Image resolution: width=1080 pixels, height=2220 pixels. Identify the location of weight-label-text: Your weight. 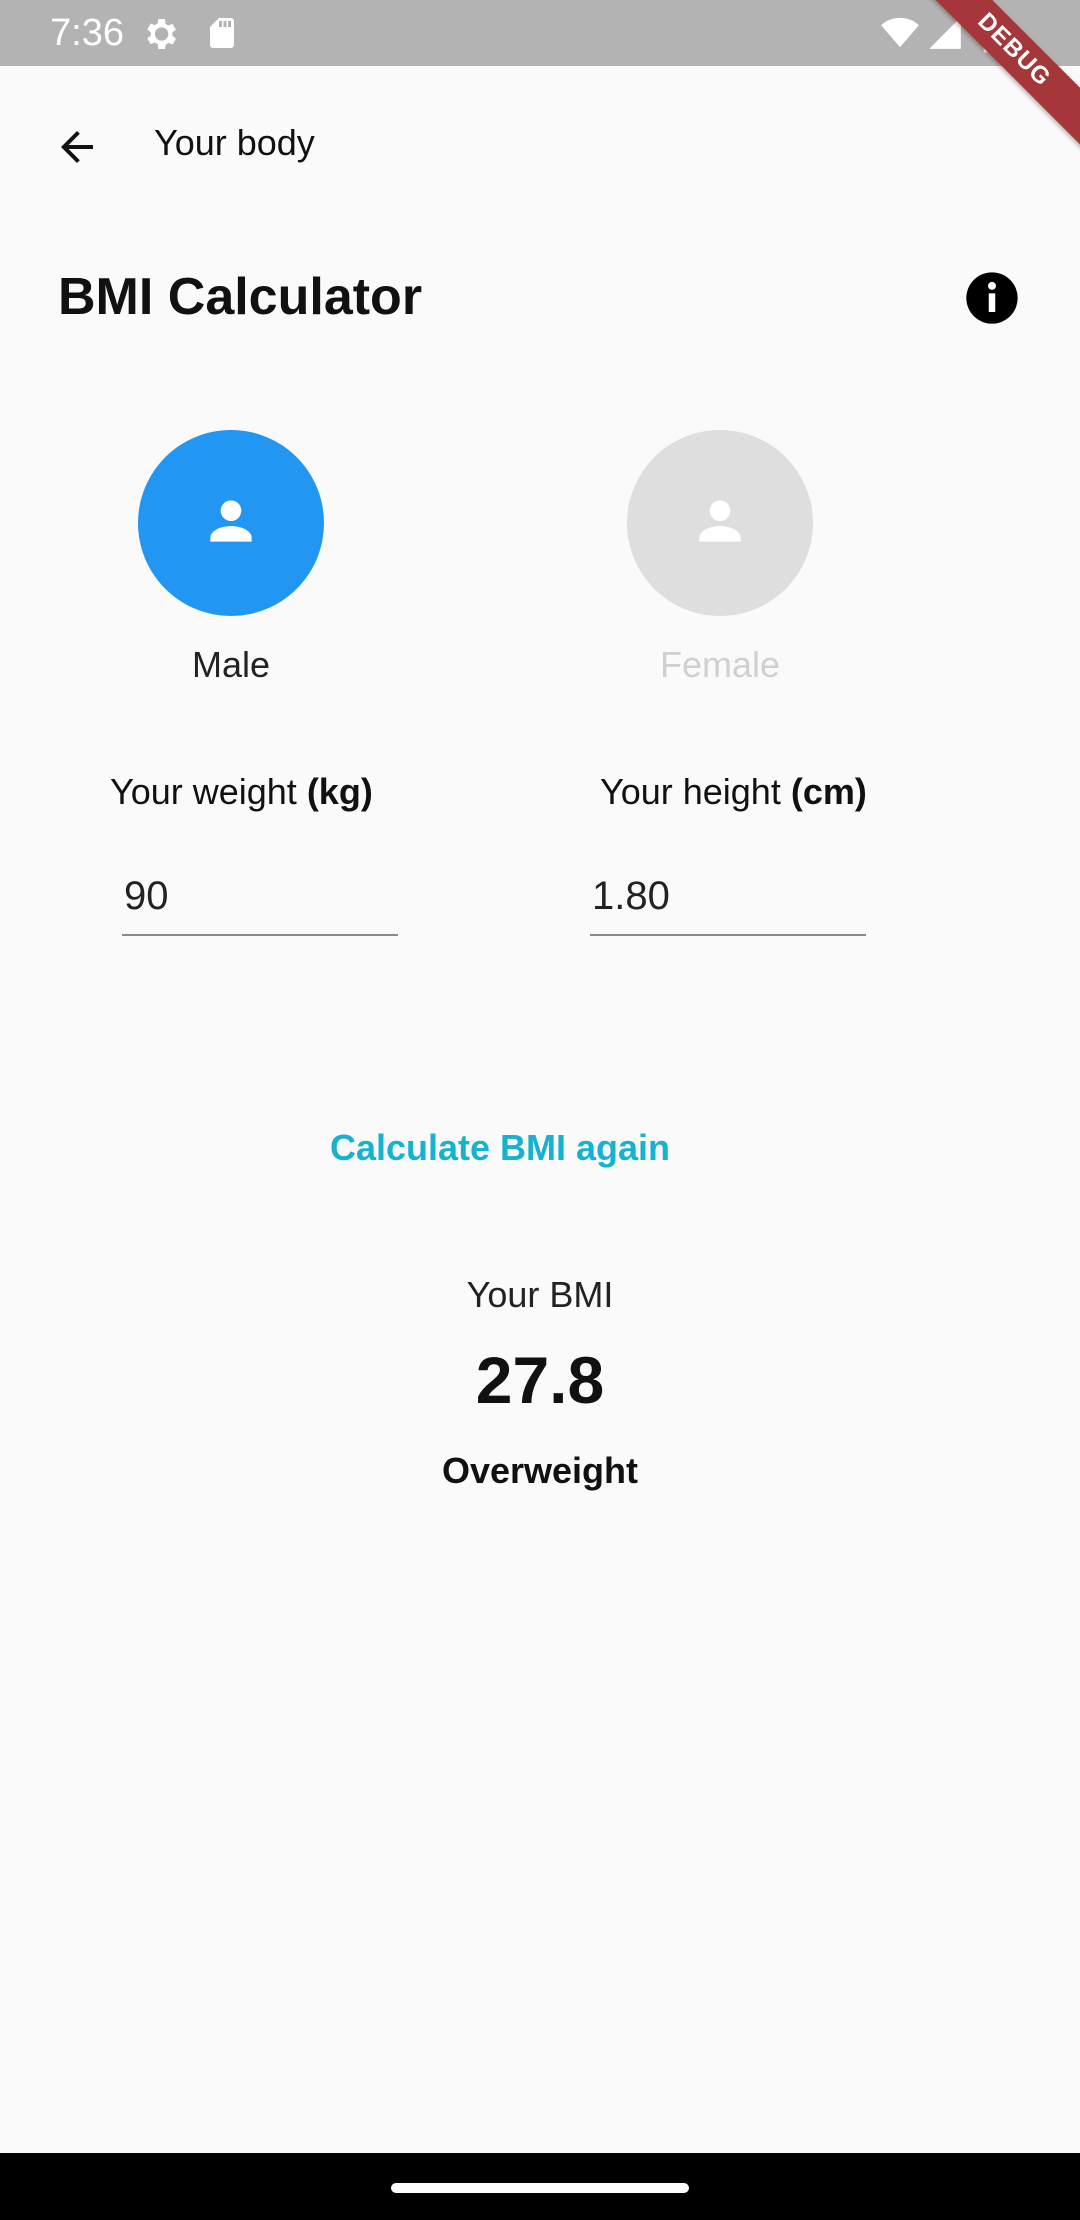
(208, 791).